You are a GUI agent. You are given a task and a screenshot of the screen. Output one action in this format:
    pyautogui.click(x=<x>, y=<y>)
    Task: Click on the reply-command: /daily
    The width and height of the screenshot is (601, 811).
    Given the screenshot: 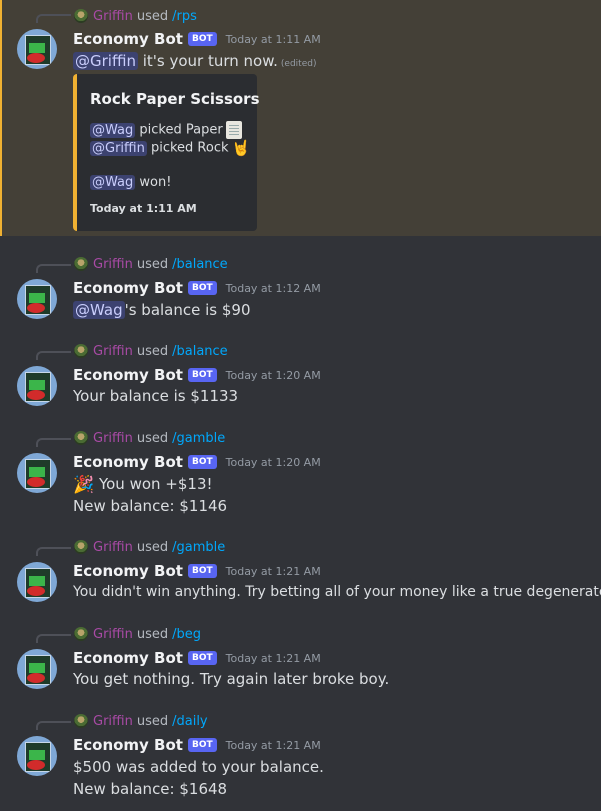 What is the action you would take?
    pyautogui.click(x=190, y=721)
    